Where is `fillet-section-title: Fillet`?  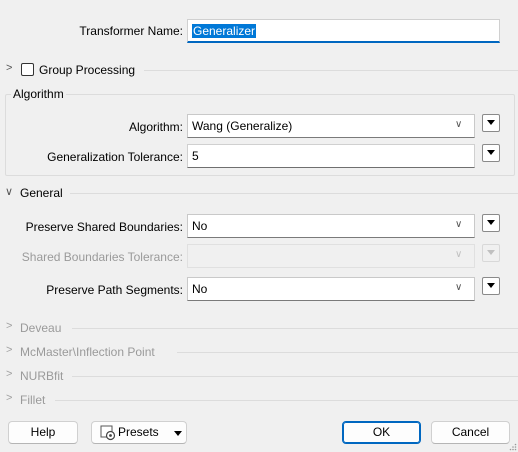
fillet-section-title: Fillet is located at coordinates (32, 400).